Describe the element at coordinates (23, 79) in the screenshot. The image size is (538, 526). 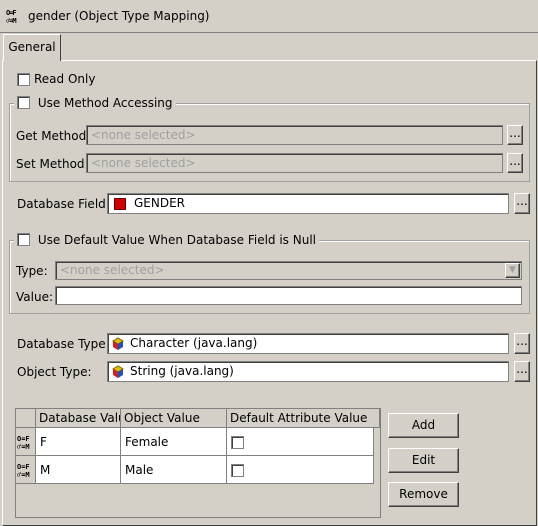
I see `read-only-checkbox` at that location.